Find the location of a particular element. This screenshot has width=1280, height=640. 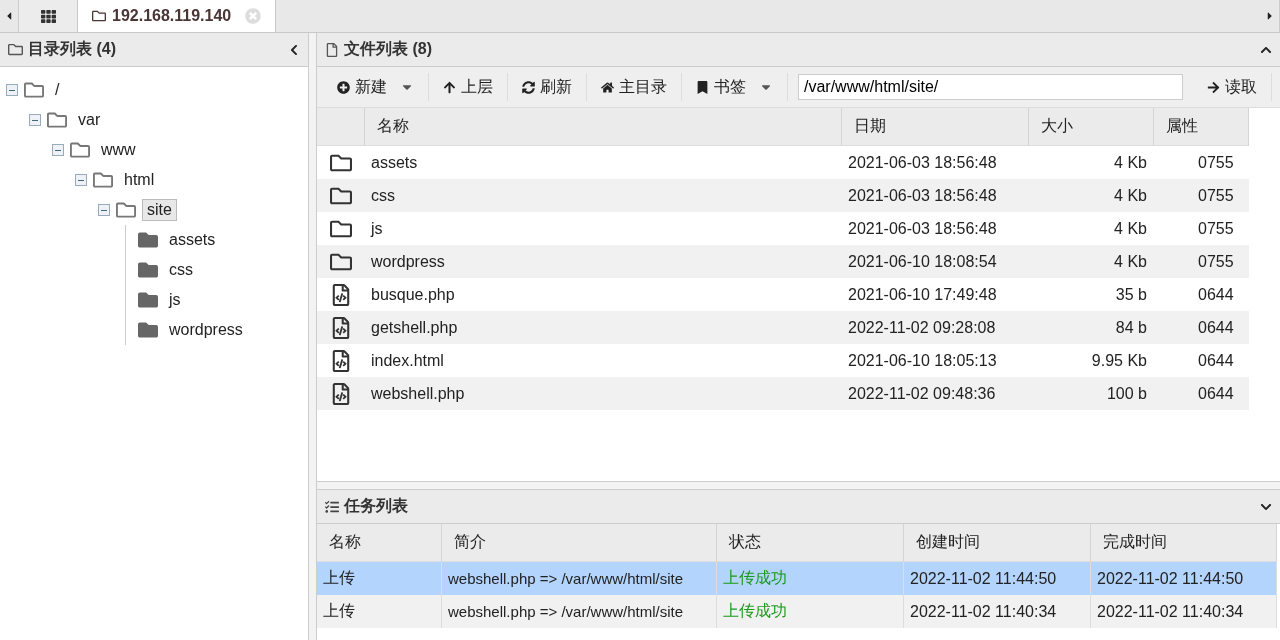

tree-item: html is located at coordinates (139, 180).